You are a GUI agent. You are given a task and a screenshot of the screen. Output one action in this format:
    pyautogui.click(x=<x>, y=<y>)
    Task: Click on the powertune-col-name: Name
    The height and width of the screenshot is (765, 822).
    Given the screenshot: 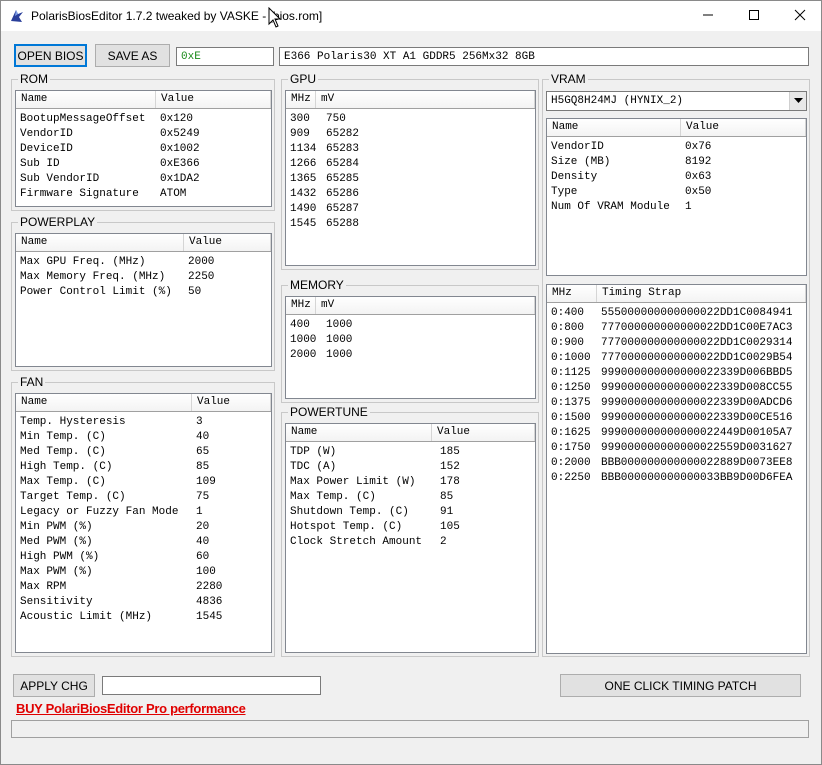 What is the action you would take?
    pyautogui.click(x=359, y=432)
    